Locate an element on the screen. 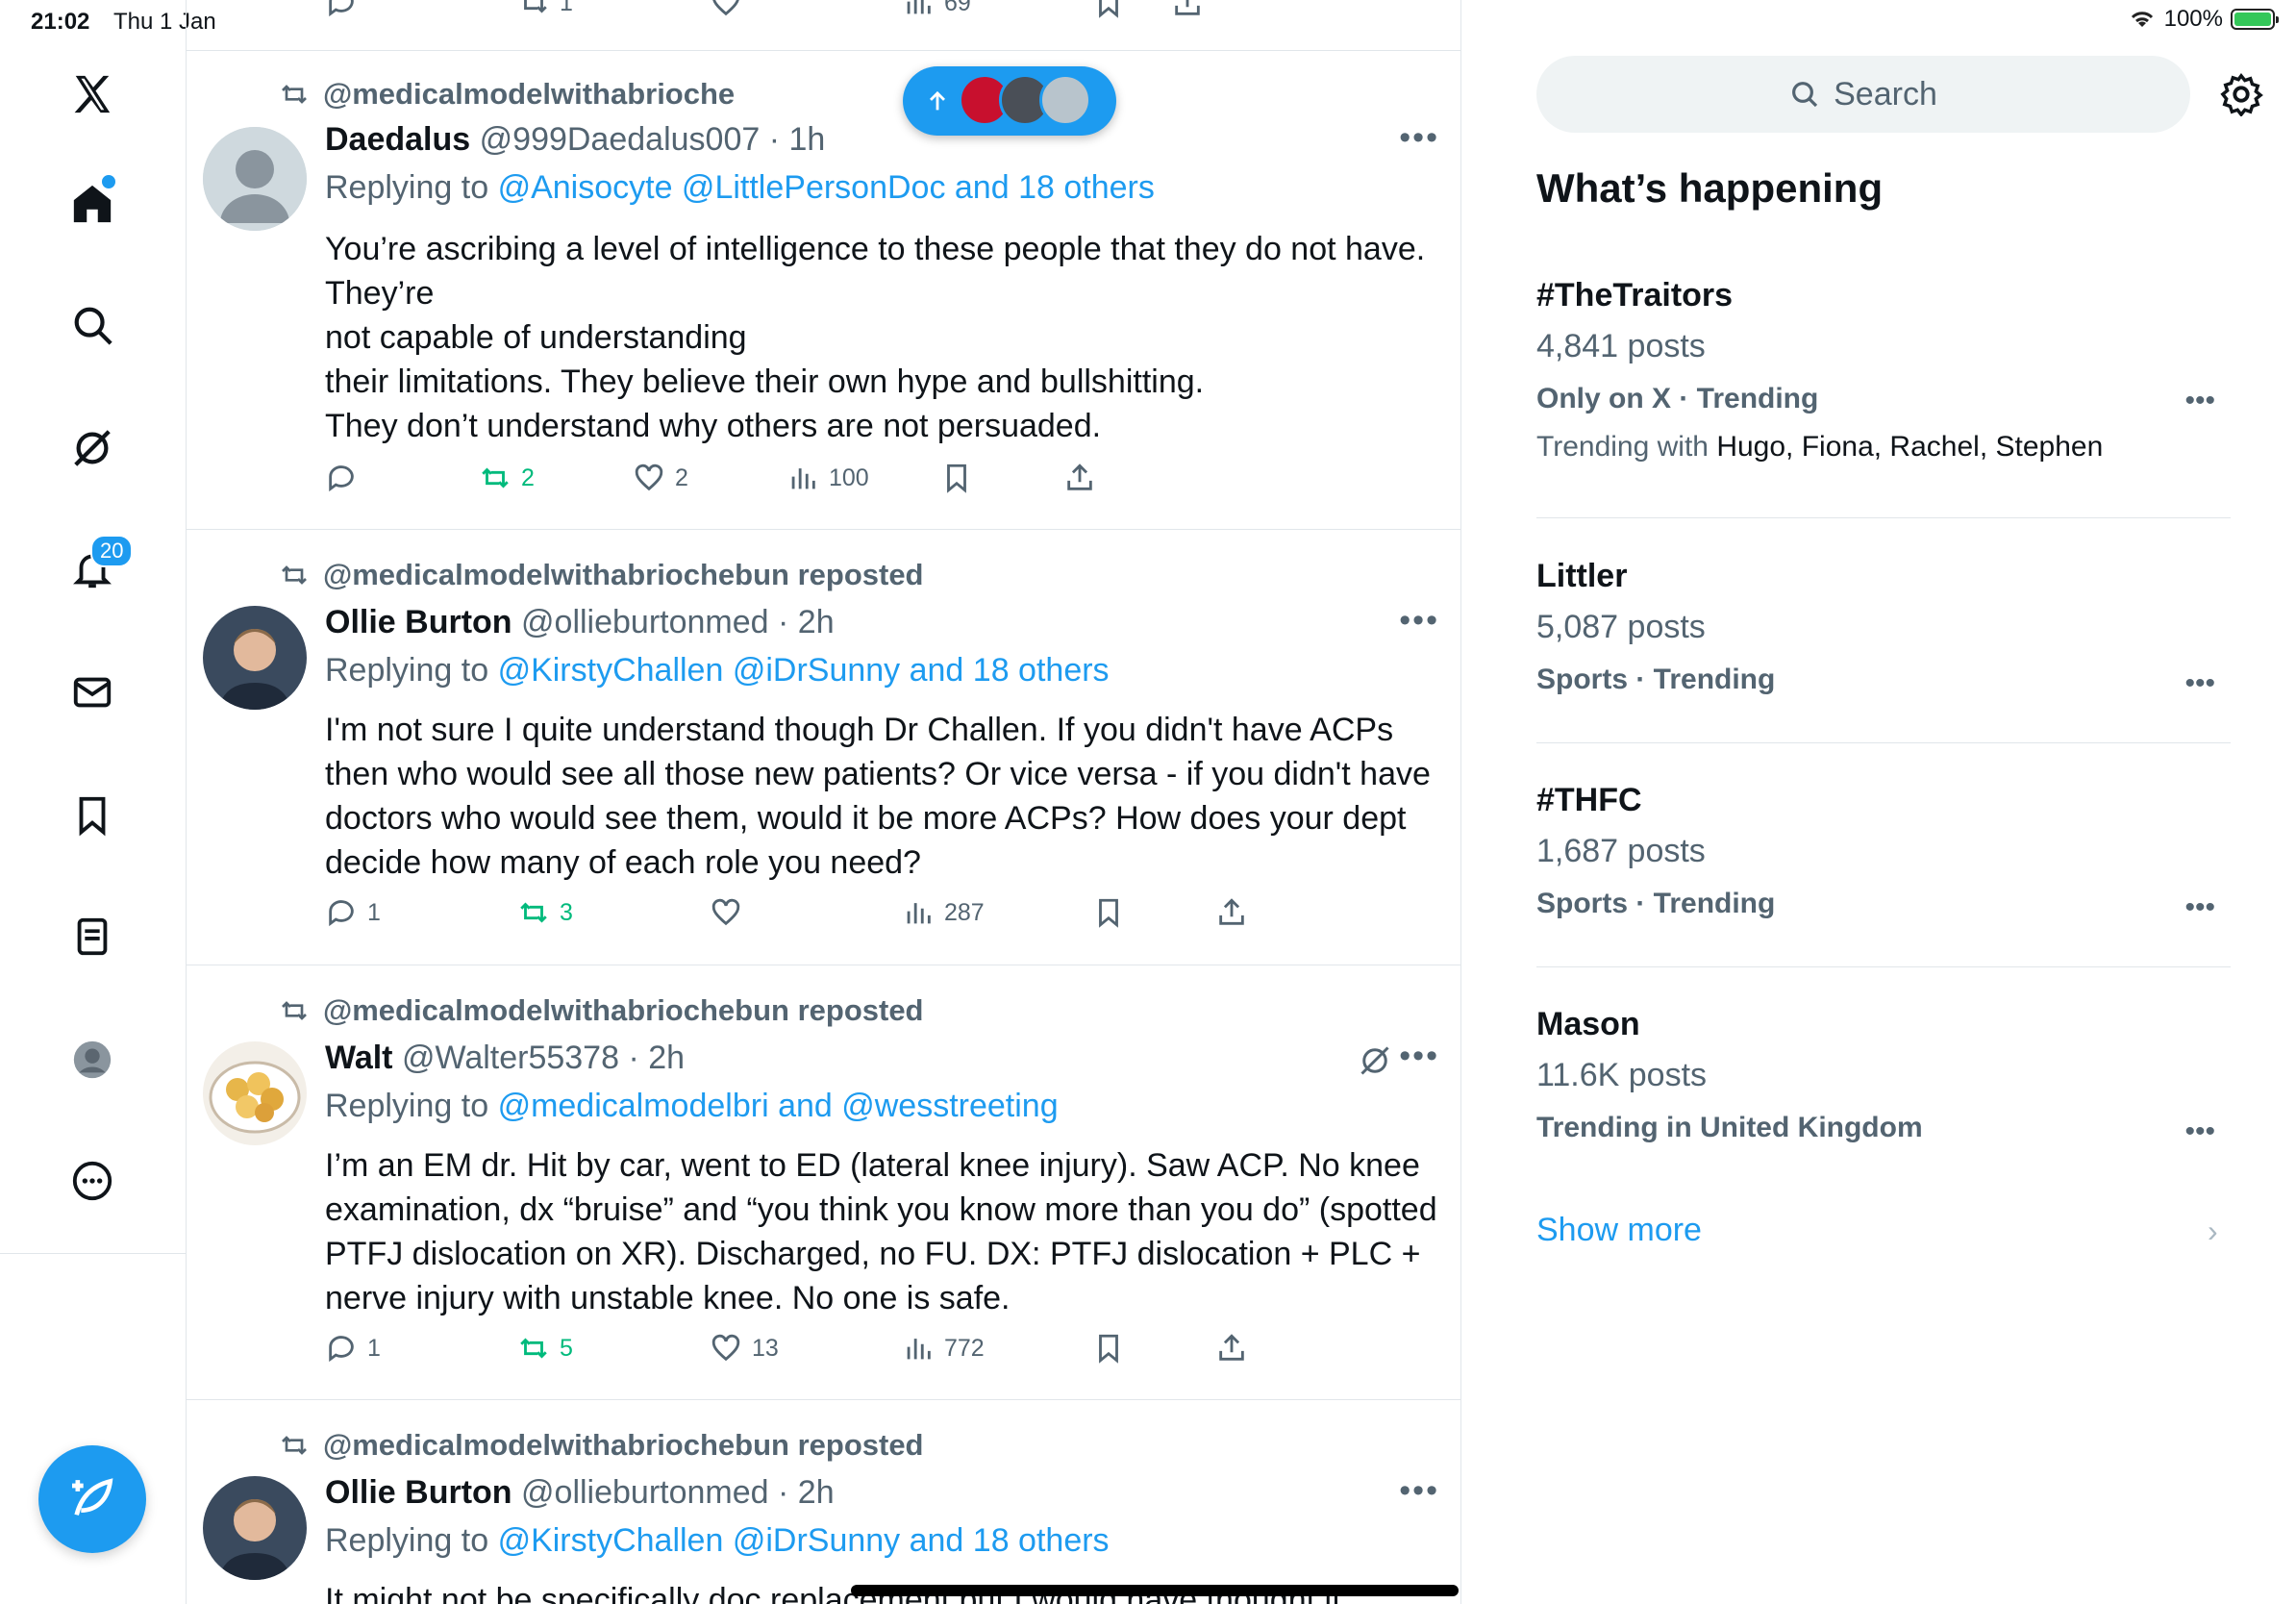 This screenshot has width=2296, height=1604. more-options-icon is located at coordinates (92, 1180).